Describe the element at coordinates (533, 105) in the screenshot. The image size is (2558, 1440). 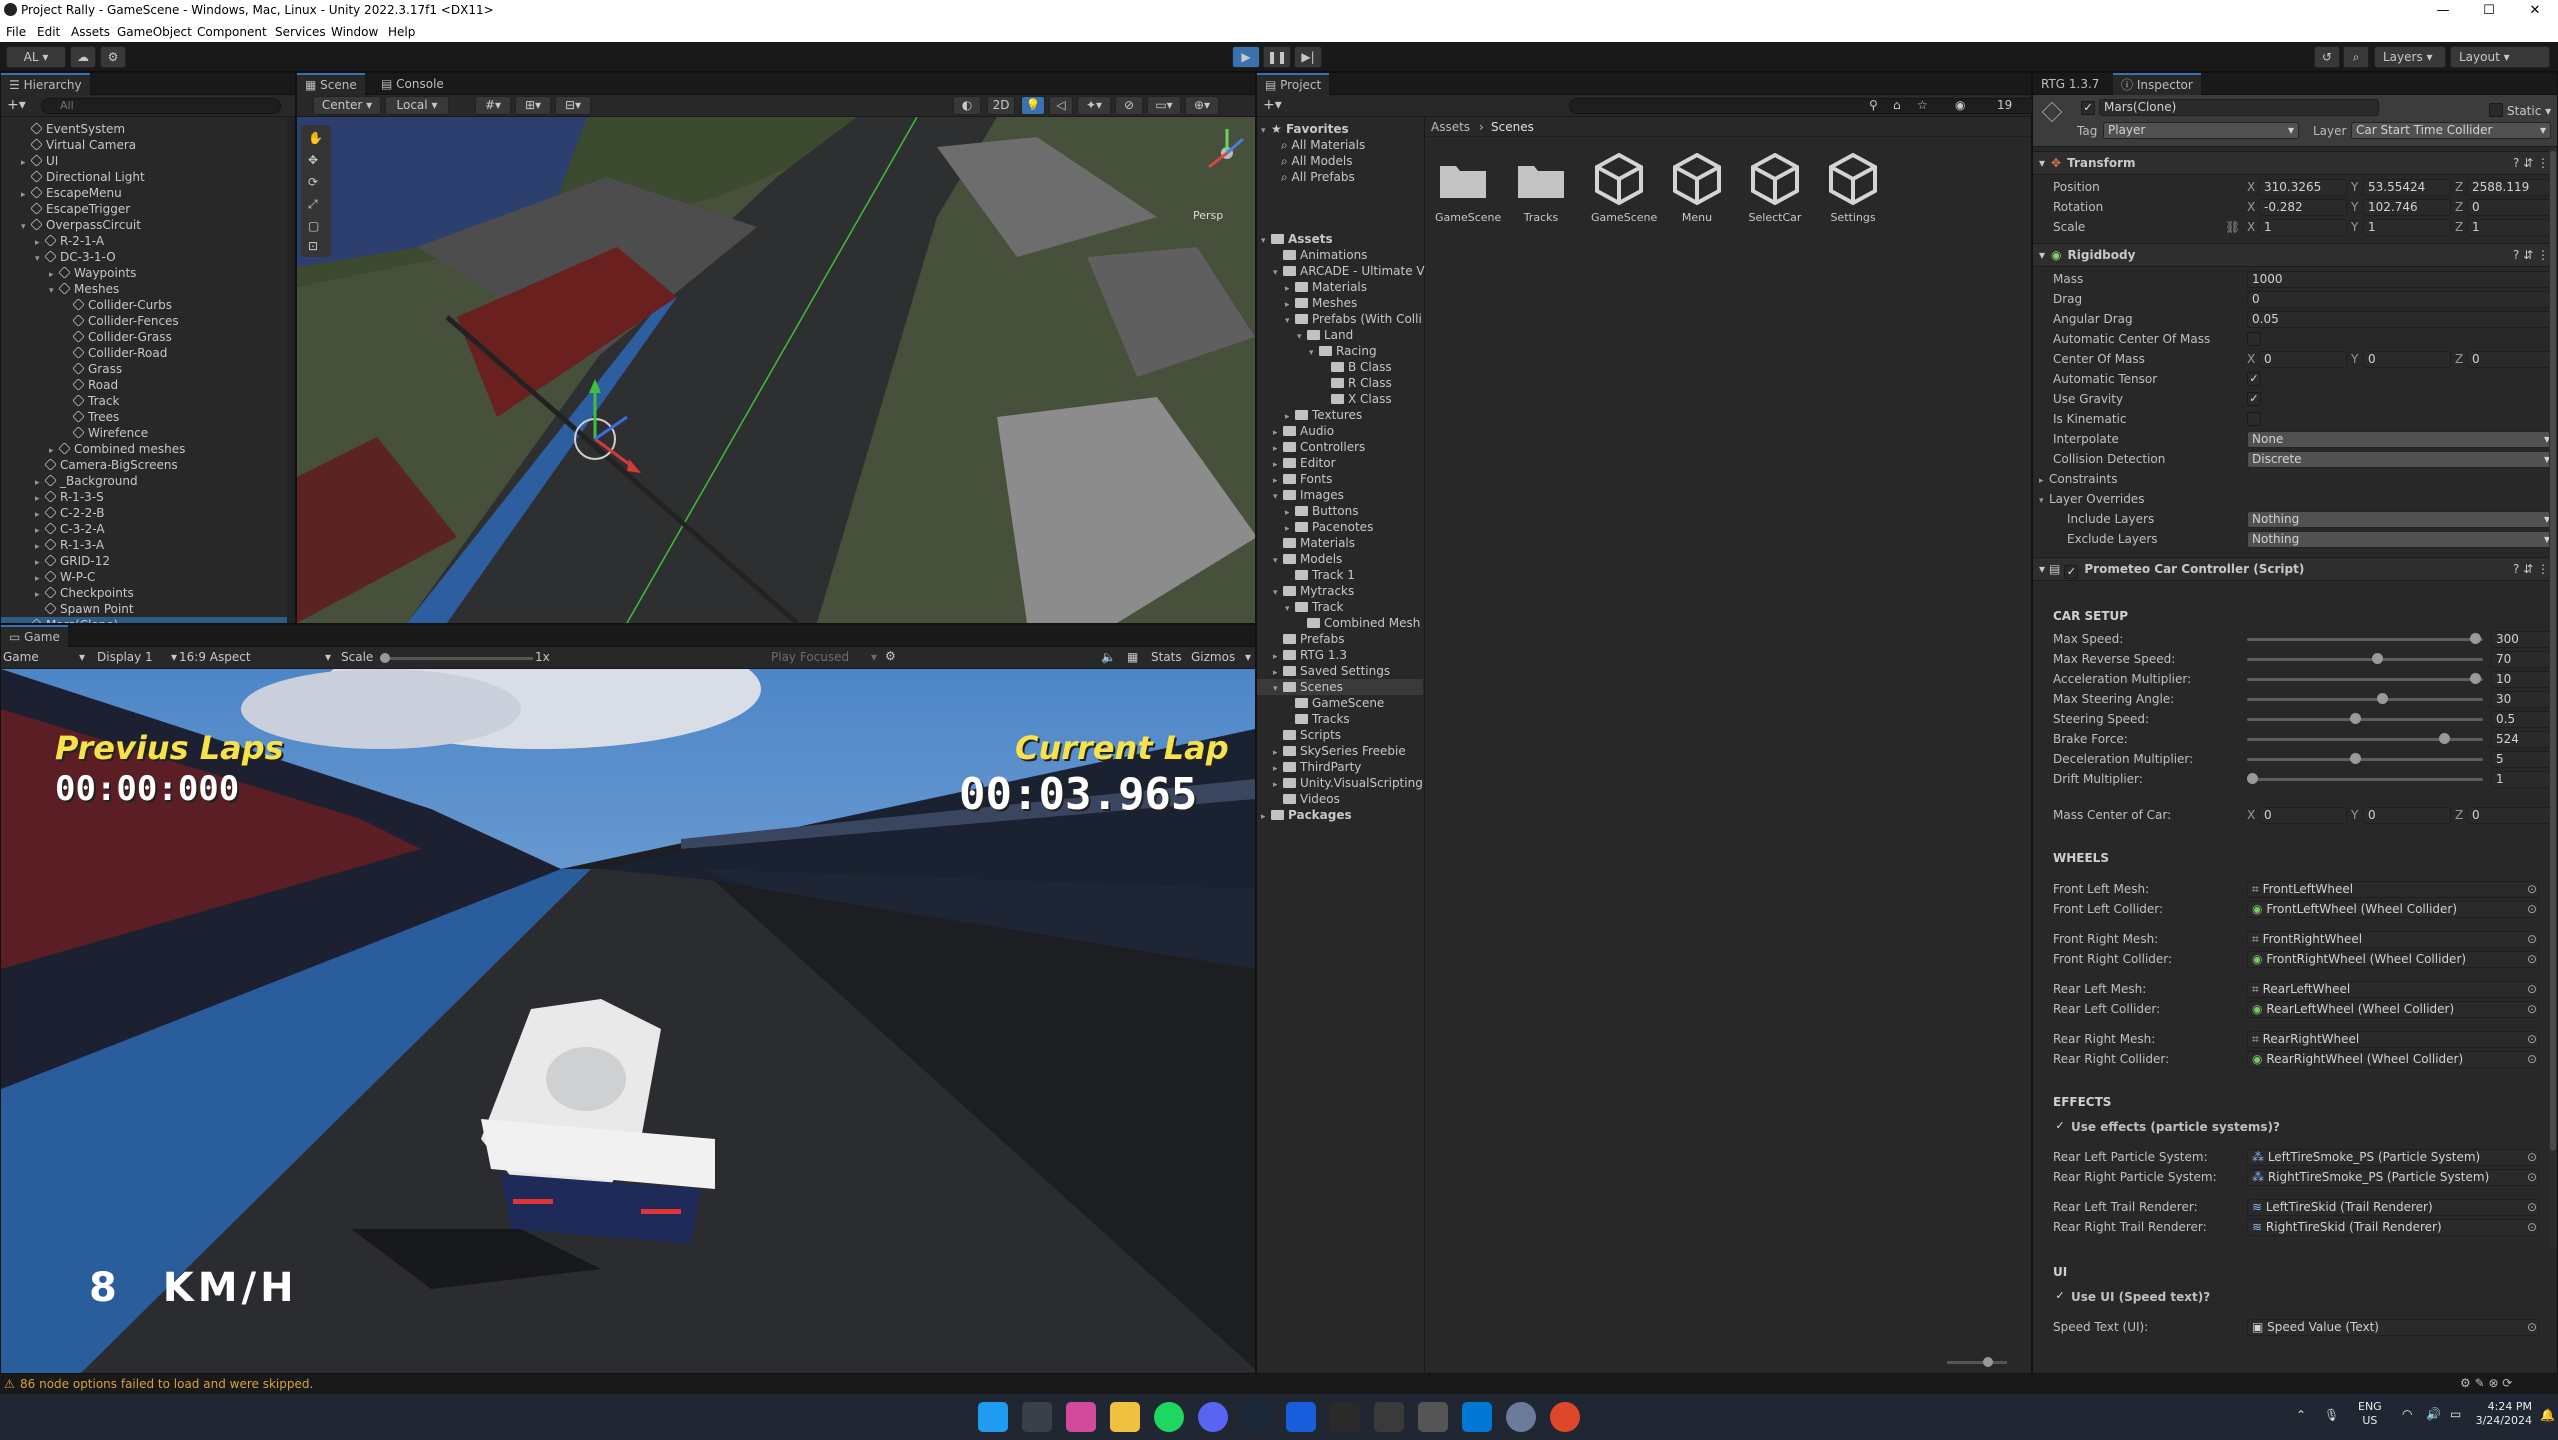
I see `snap-increment-icon: ⊞▾` at that location.